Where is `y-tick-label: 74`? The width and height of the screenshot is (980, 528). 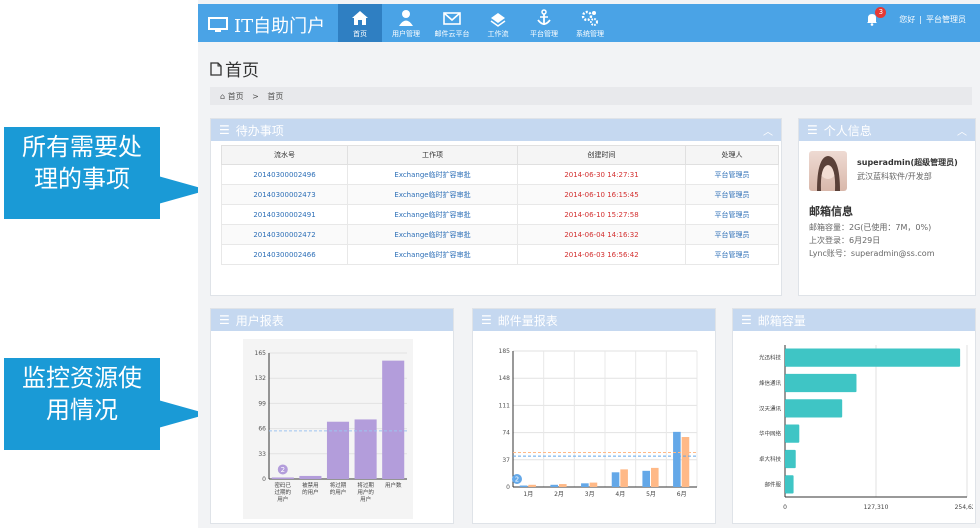
y-tick-label: 74 is located at coordinates (506, 433).